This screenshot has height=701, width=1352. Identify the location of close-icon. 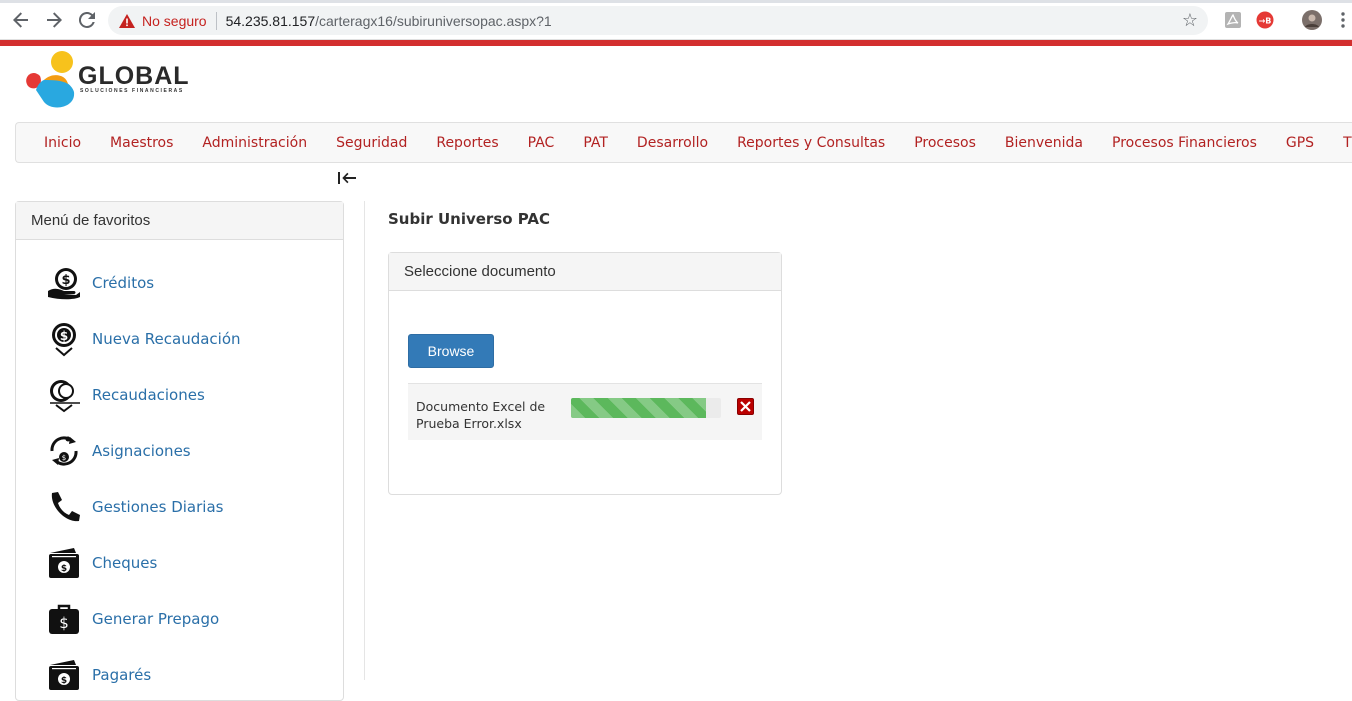
(745, 406).